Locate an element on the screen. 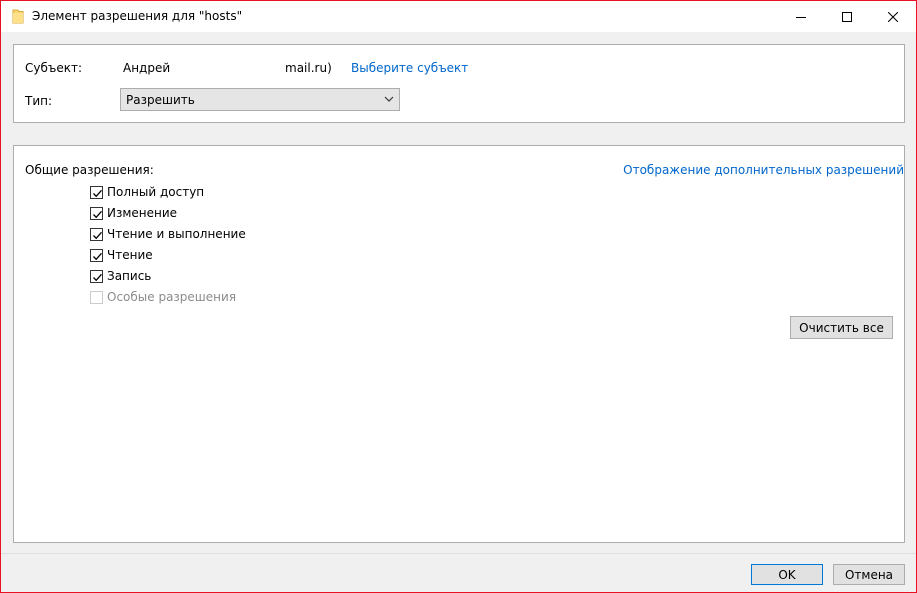  checkbox-read is located at coordinates (96, 255).